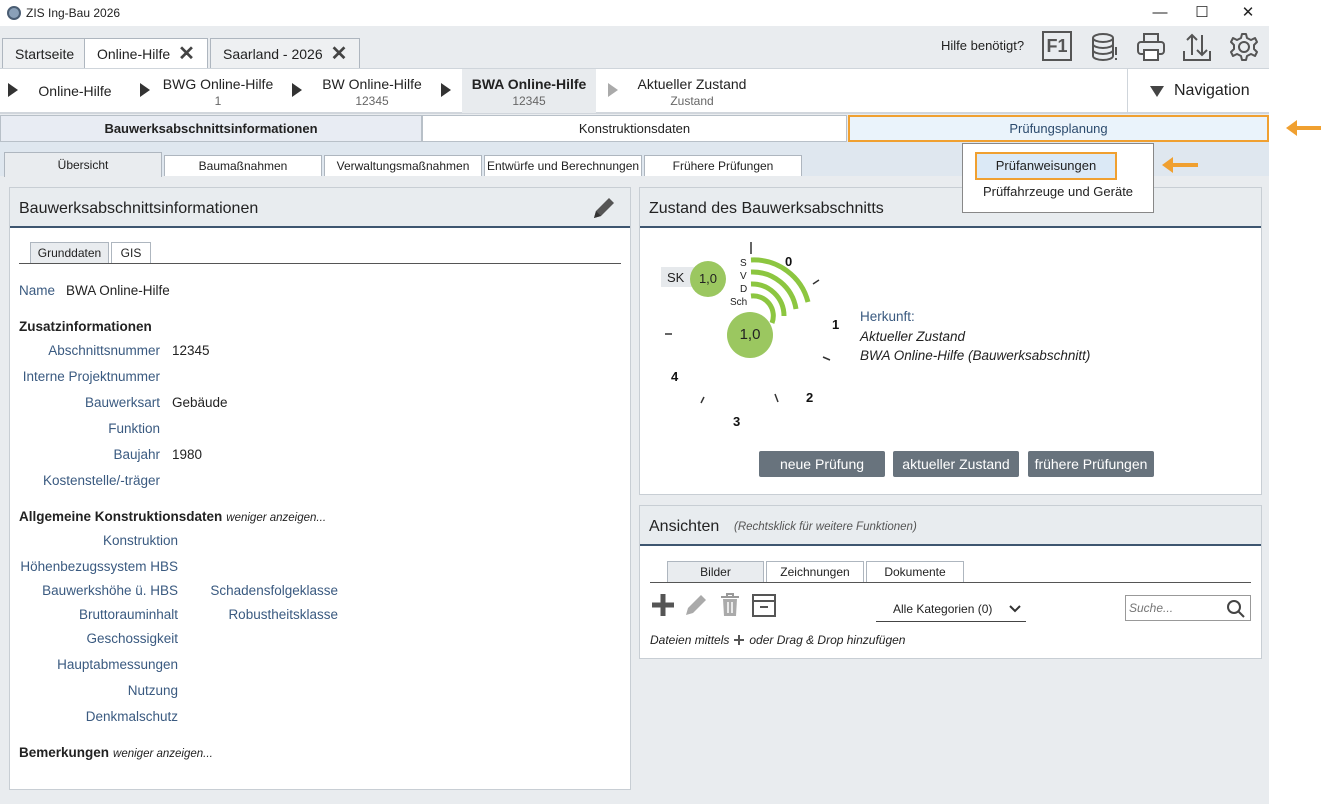  What do you see at coordinates (104, 350) in the screenshot?
I see `field-label: Abschnittsnummer` at bounding box center [104, 350].